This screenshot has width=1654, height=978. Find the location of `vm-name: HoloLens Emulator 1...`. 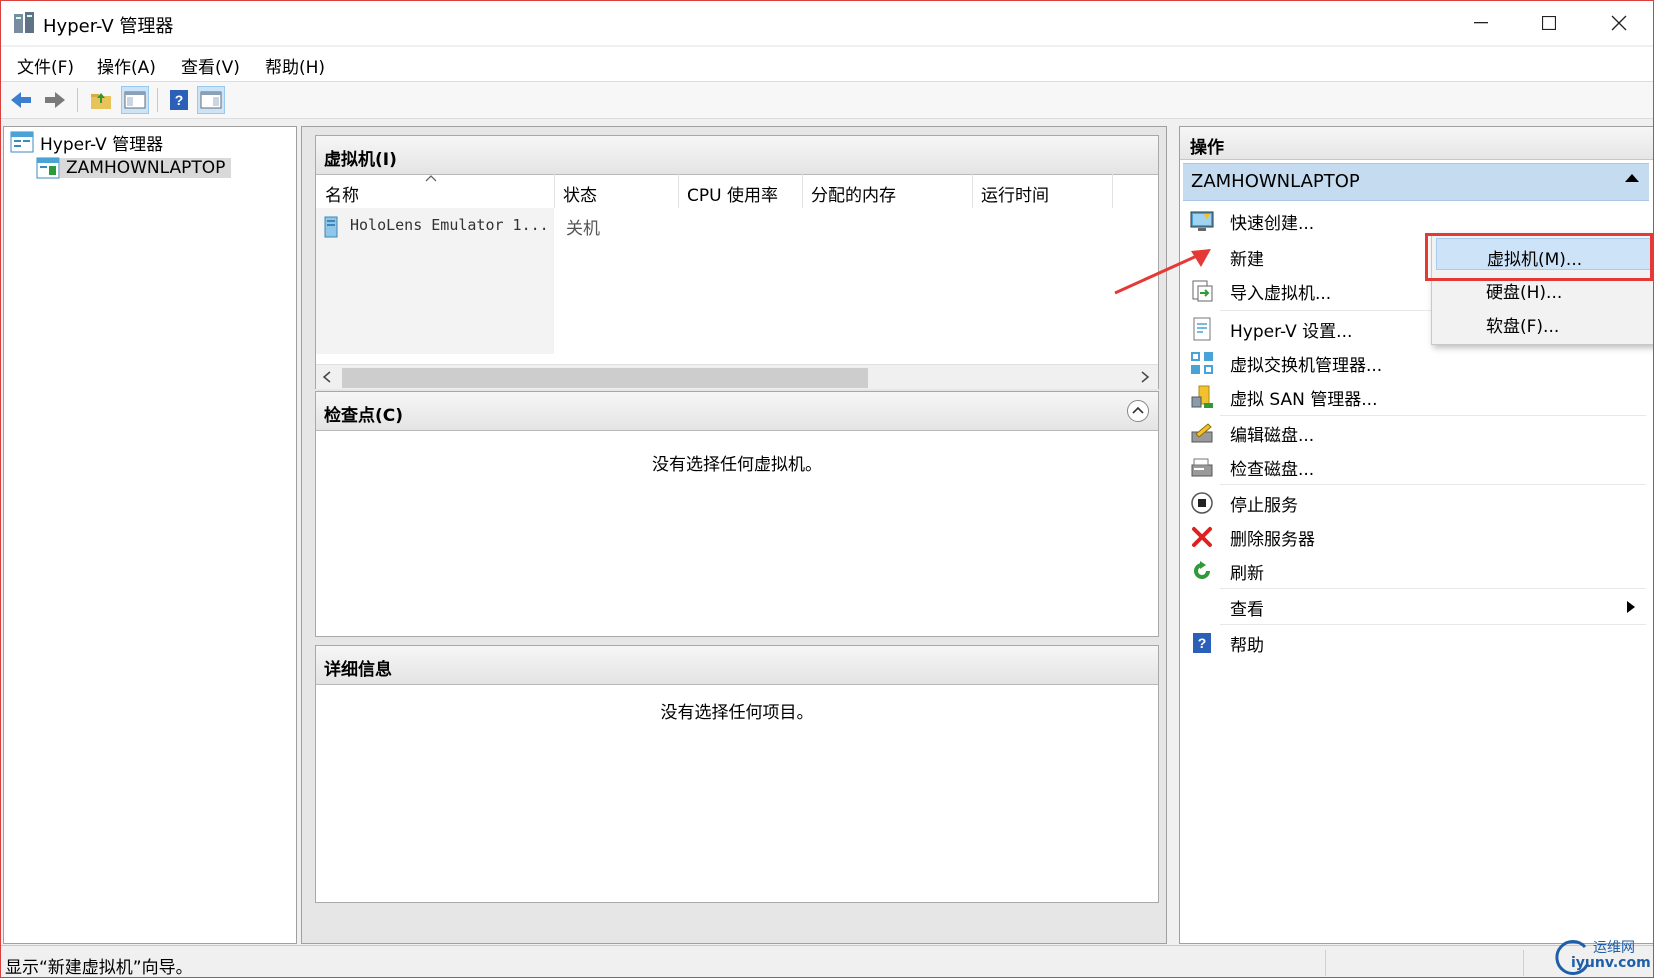

vm-name: HoloLens Emulator 1... is located at coordinates (449, 225).